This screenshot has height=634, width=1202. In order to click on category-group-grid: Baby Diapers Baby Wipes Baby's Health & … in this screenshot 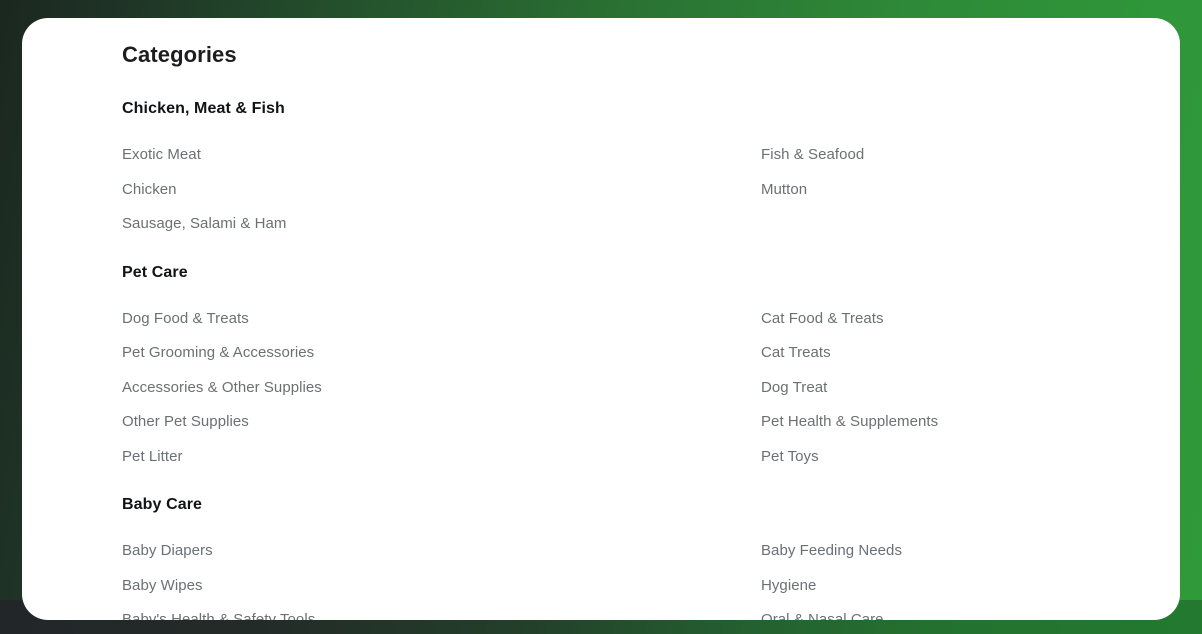, I will do `click(651, 577)`.